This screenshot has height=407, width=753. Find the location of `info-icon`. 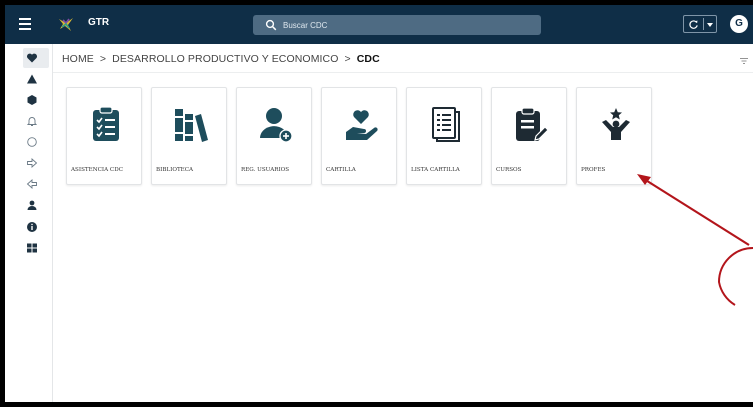

info-icon is located at coordinates (32, 227).